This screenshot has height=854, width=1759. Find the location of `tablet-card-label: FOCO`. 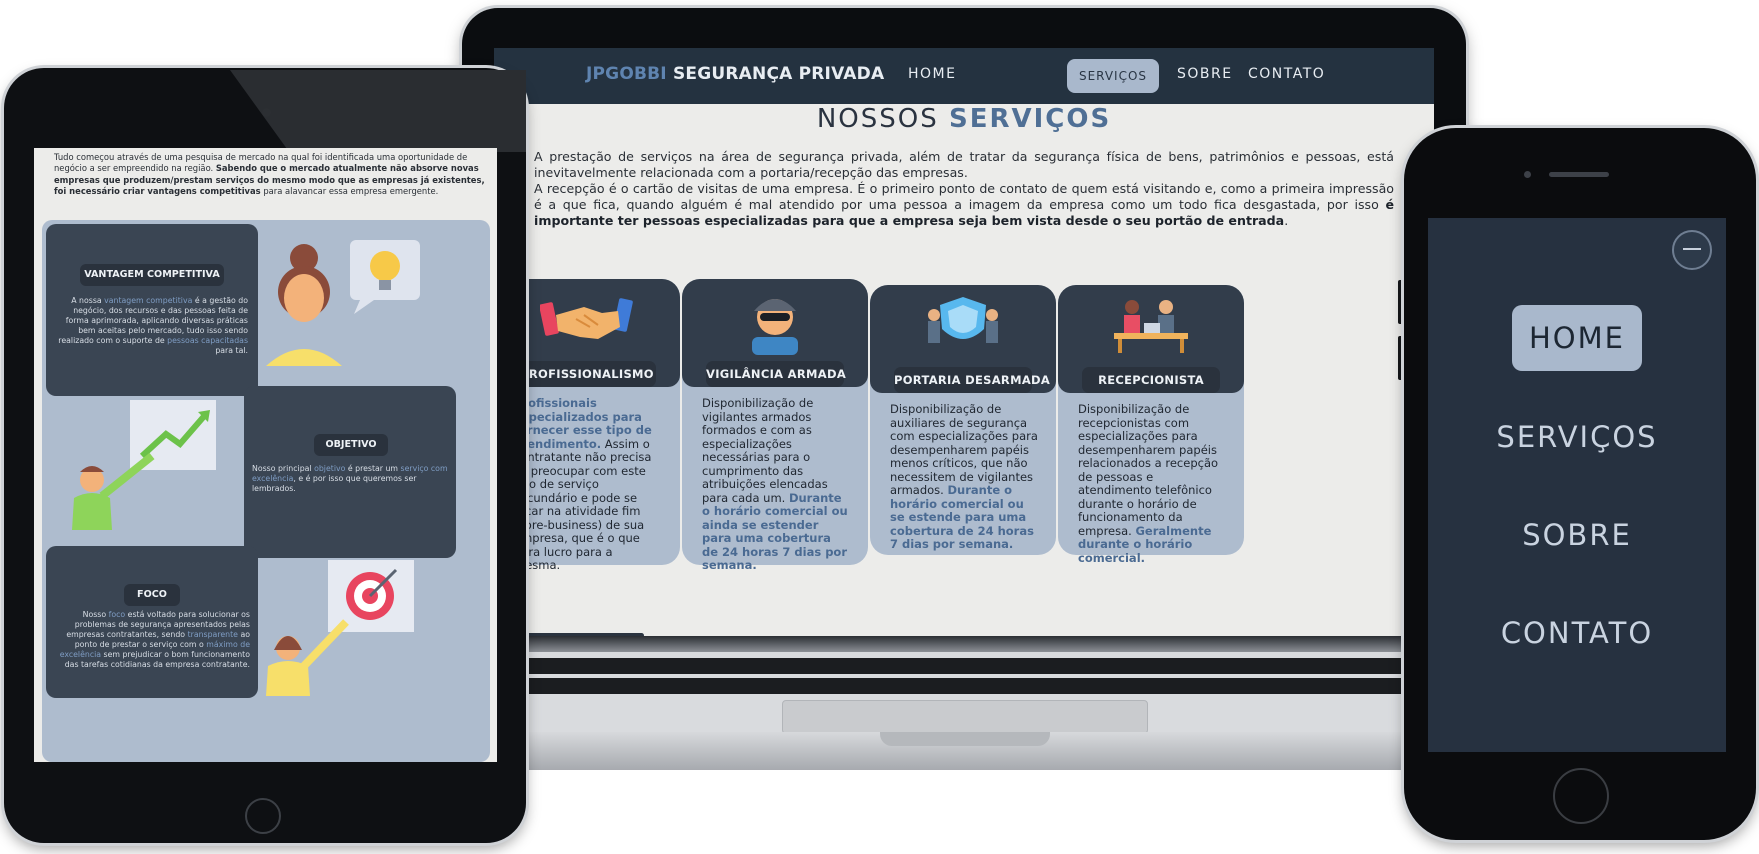

tablet-card-label: FOCO is located at coordinates (152, 595).